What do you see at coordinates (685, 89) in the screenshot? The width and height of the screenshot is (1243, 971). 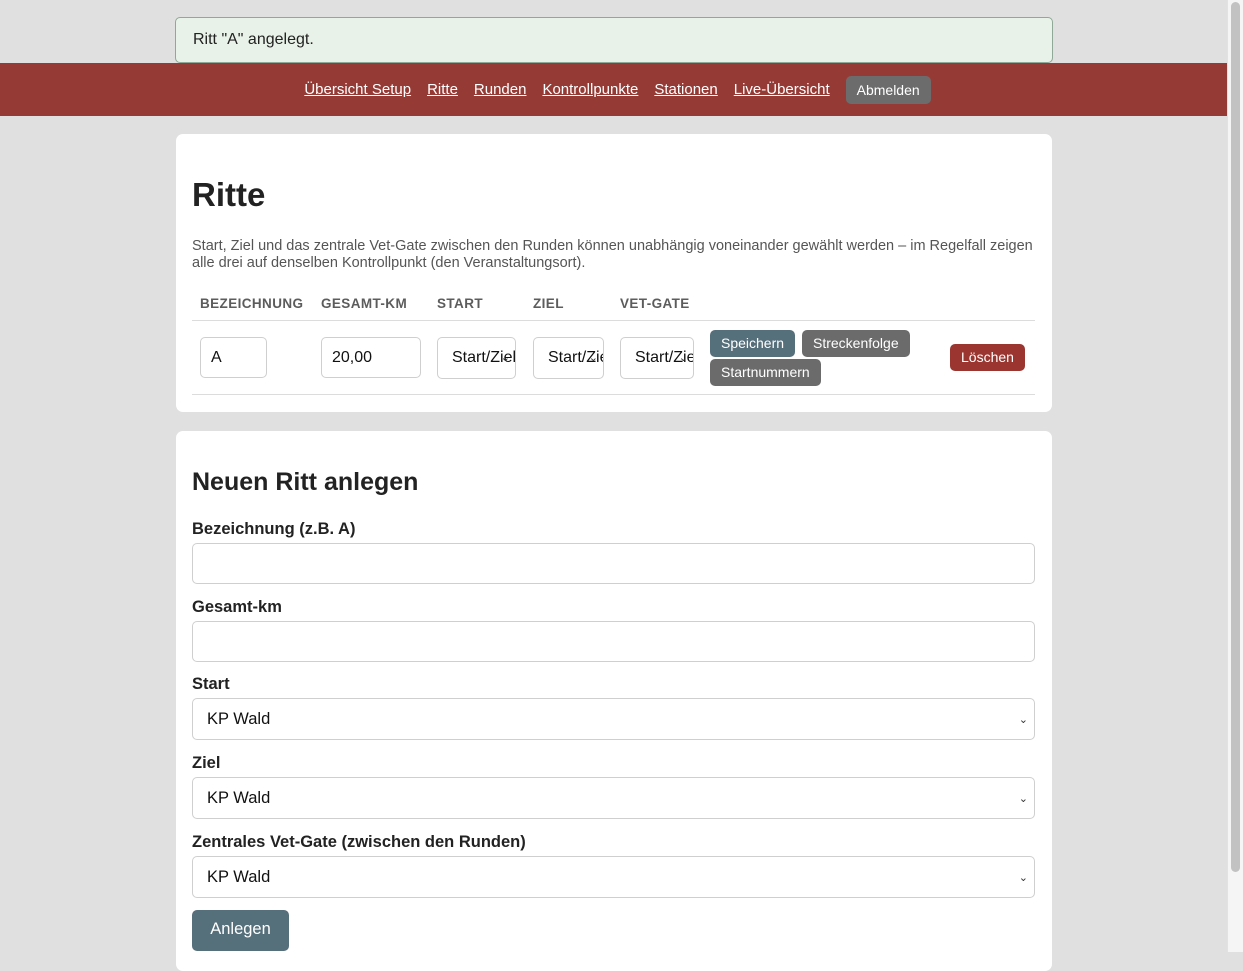 I see `nav-link-stations: Stationen` at bounding box center [685, 89].